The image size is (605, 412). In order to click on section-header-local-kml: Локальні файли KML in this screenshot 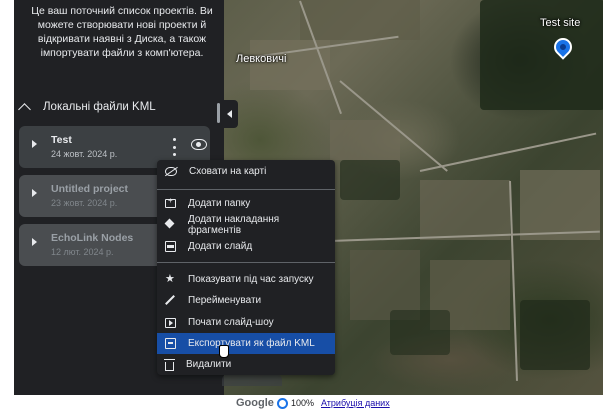, I will do `click(119, 107)`.